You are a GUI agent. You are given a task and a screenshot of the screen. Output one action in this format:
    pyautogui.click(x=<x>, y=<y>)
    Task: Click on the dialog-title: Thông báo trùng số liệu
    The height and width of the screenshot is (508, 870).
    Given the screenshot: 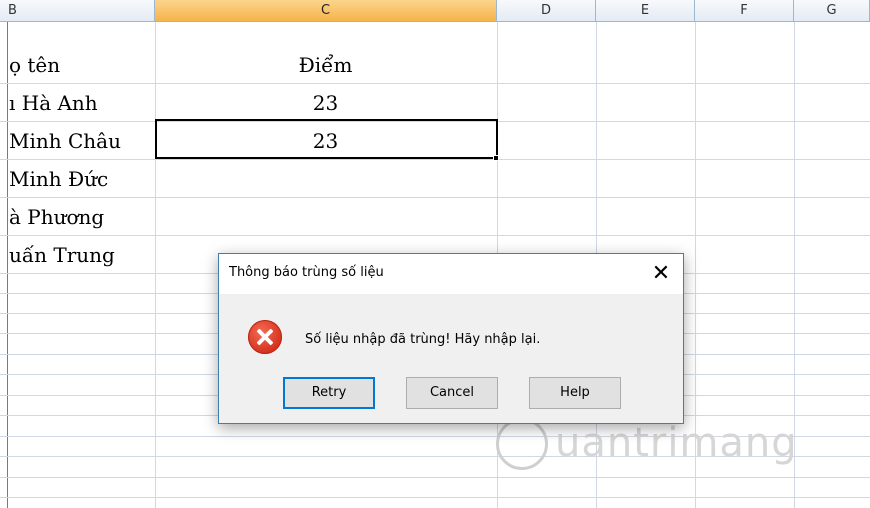 What is the action you would take?
    pyautogui.click(x=306, y=272)
    